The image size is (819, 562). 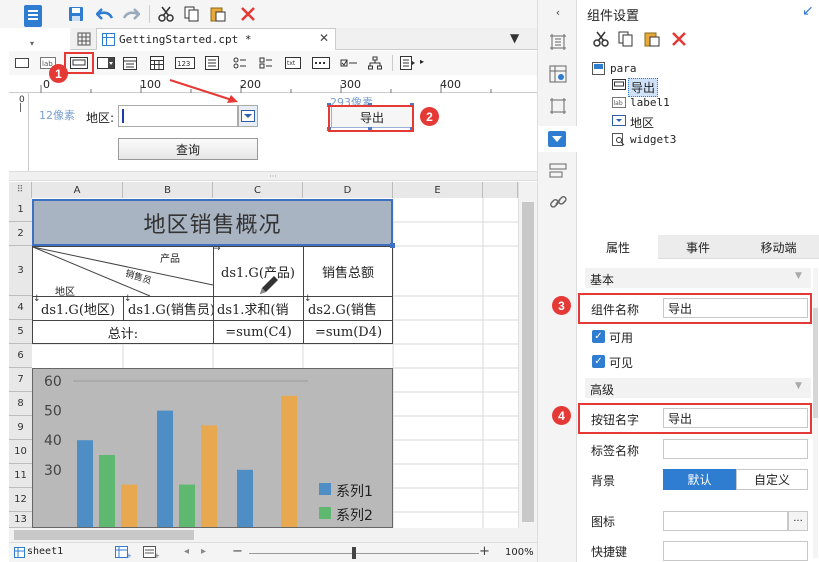 I want to click on button-node-icon, so click(x=619, y=85).